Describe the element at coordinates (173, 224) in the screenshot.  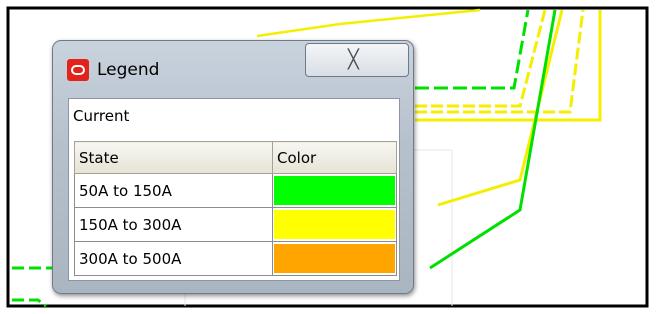
I see `state-cell: 150A to 300A` at that location.